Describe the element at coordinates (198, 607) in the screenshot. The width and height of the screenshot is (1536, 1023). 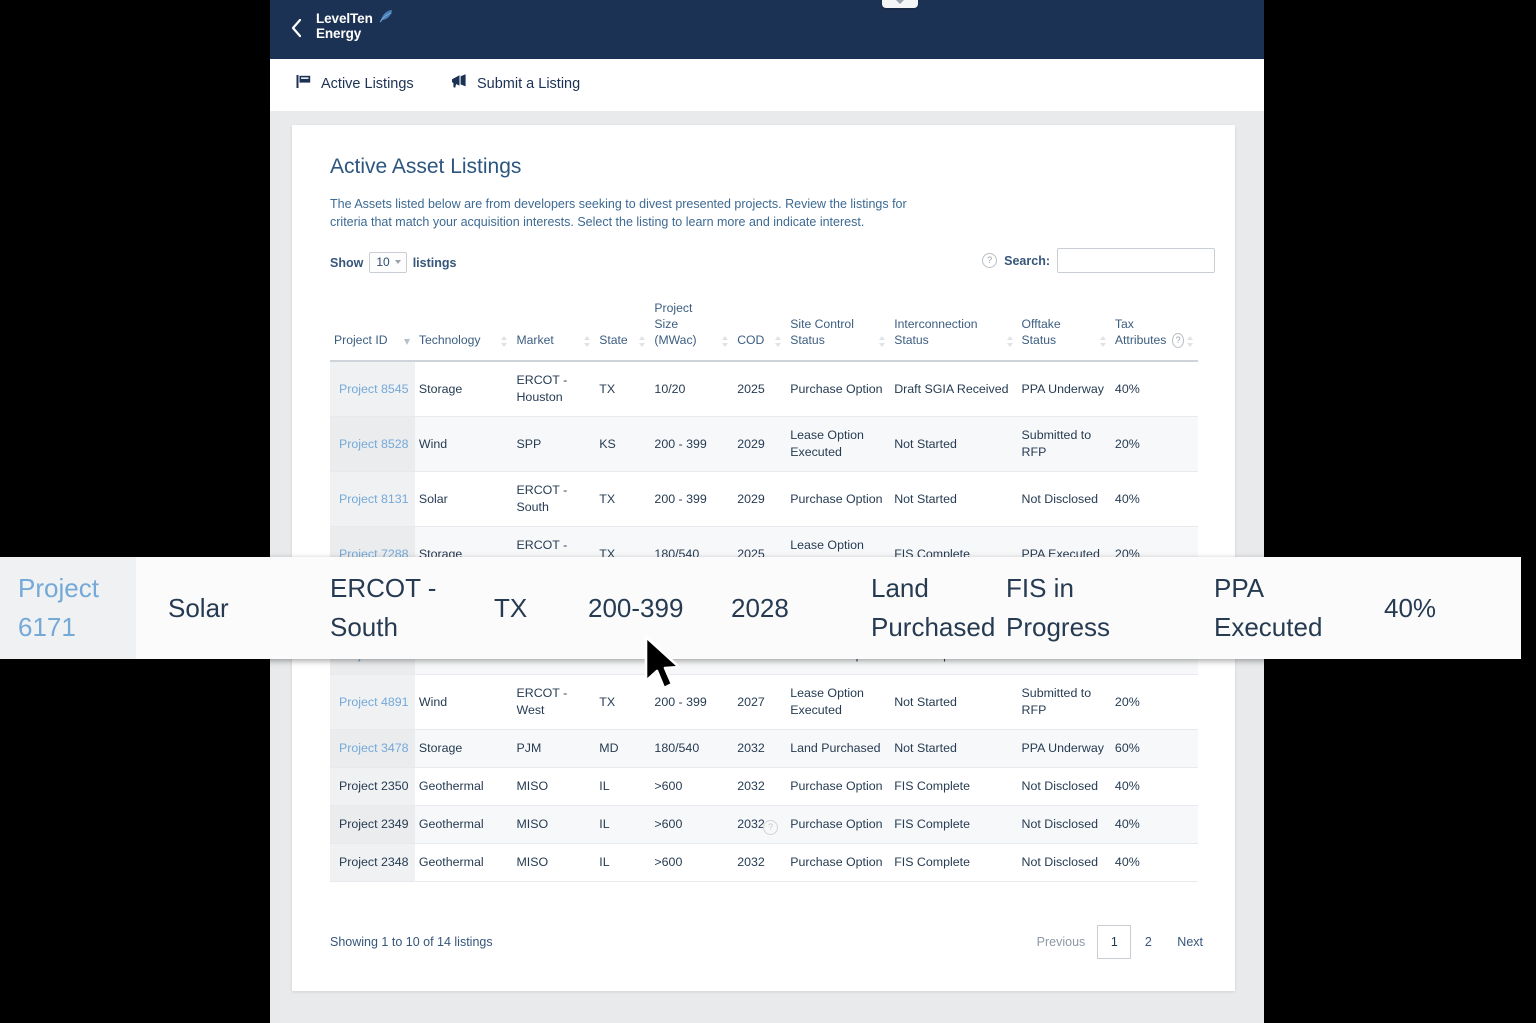
I see `magnified-technology: Solar` at that location.